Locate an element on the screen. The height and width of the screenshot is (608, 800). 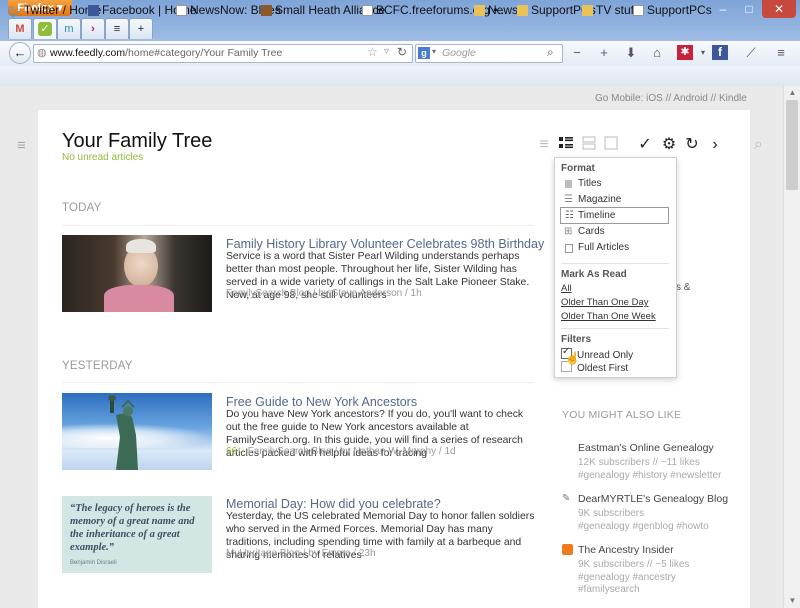
zoom-in-button: + is located at coordinates (604, 53).